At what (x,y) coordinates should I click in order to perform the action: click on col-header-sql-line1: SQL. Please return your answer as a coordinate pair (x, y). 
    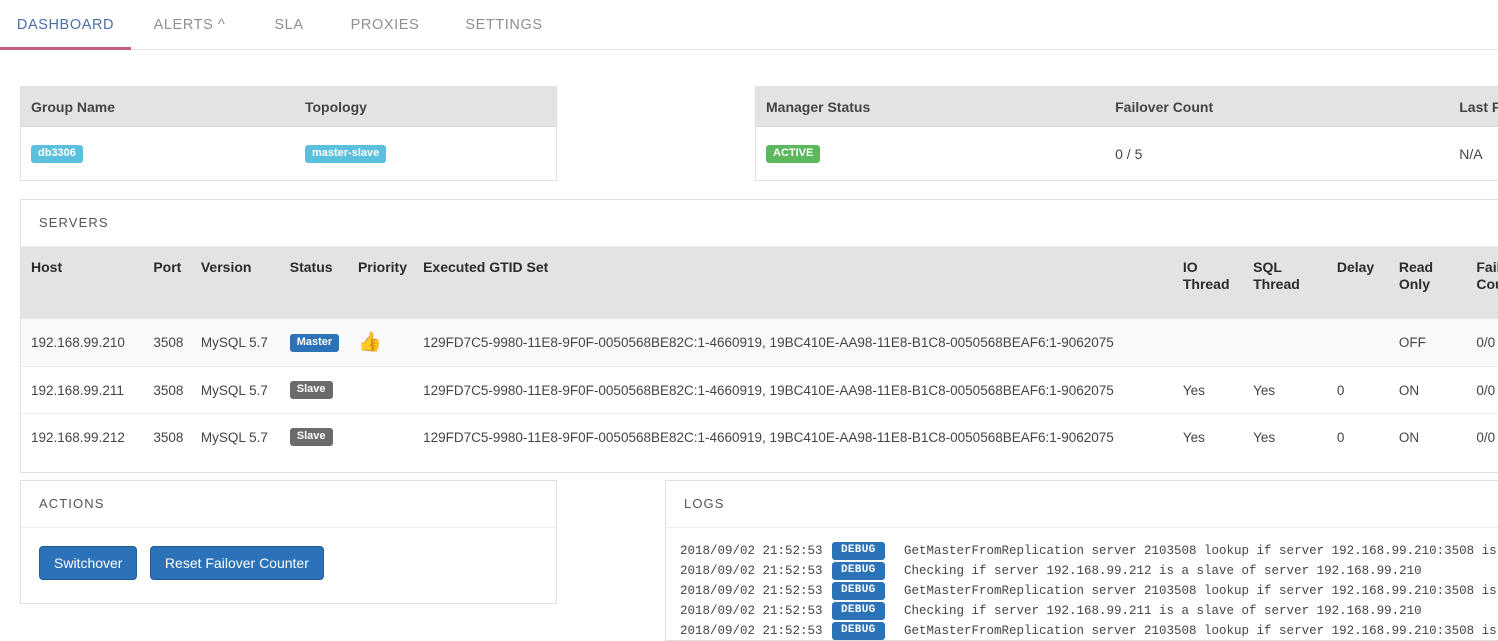
    Looking at the image, I should click on (1267, 267).